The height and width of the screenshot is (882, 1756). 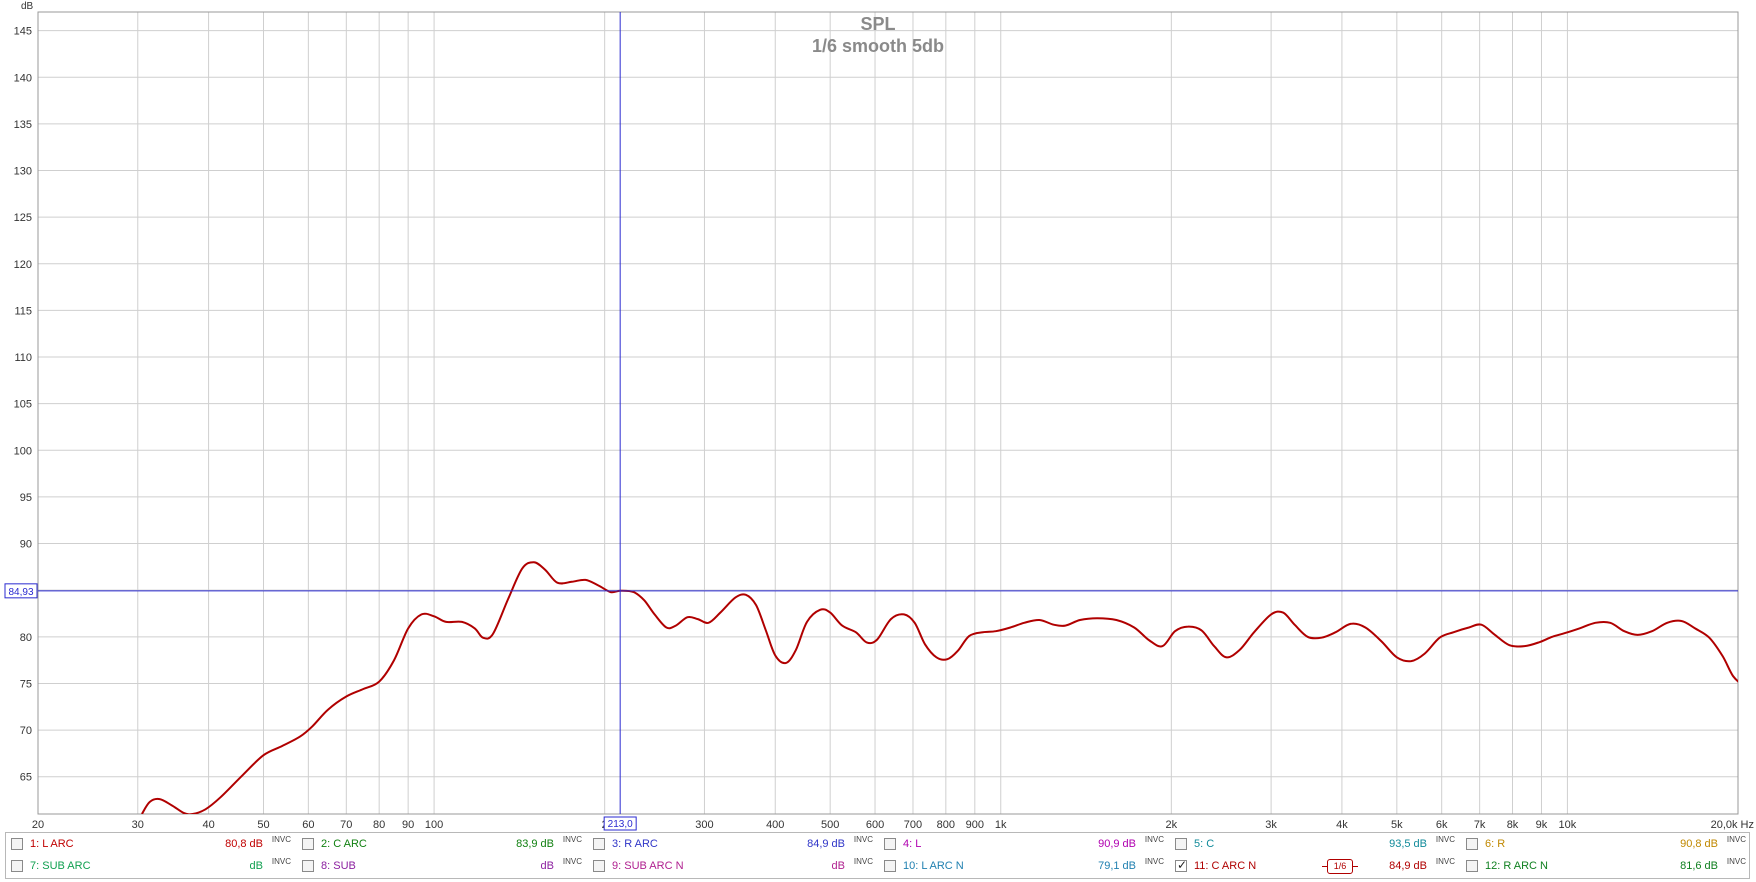 I want to click on legend-value: 83,9 dB, so click(x=535, y=844).